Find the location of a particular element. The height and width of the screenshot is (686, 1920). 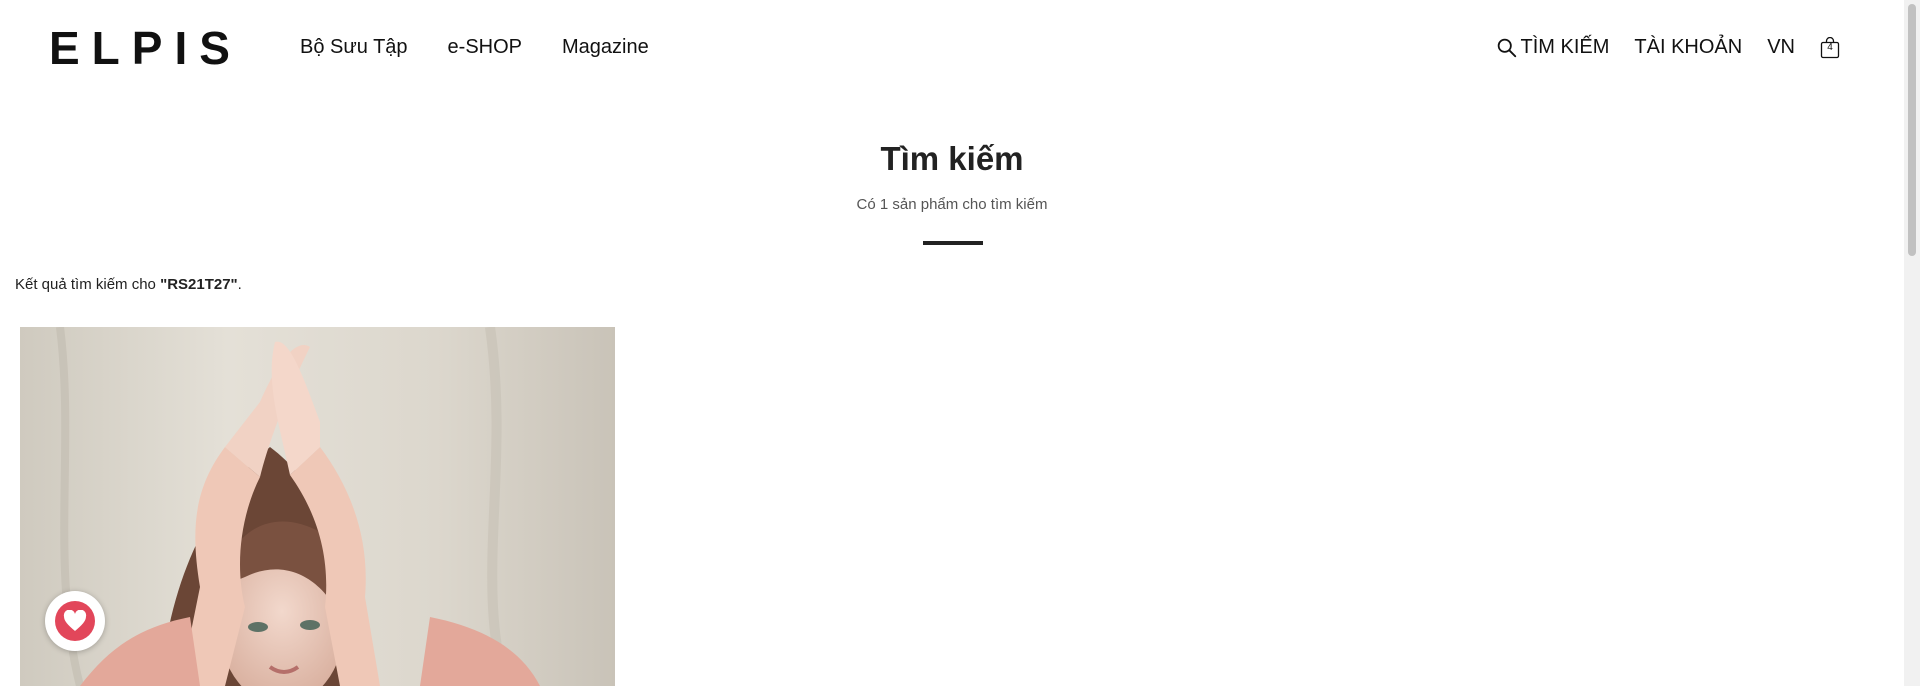

search-result-summary: Kết quả tìm kiếm cho "RS21T27". is located at coordinates (128, 284).